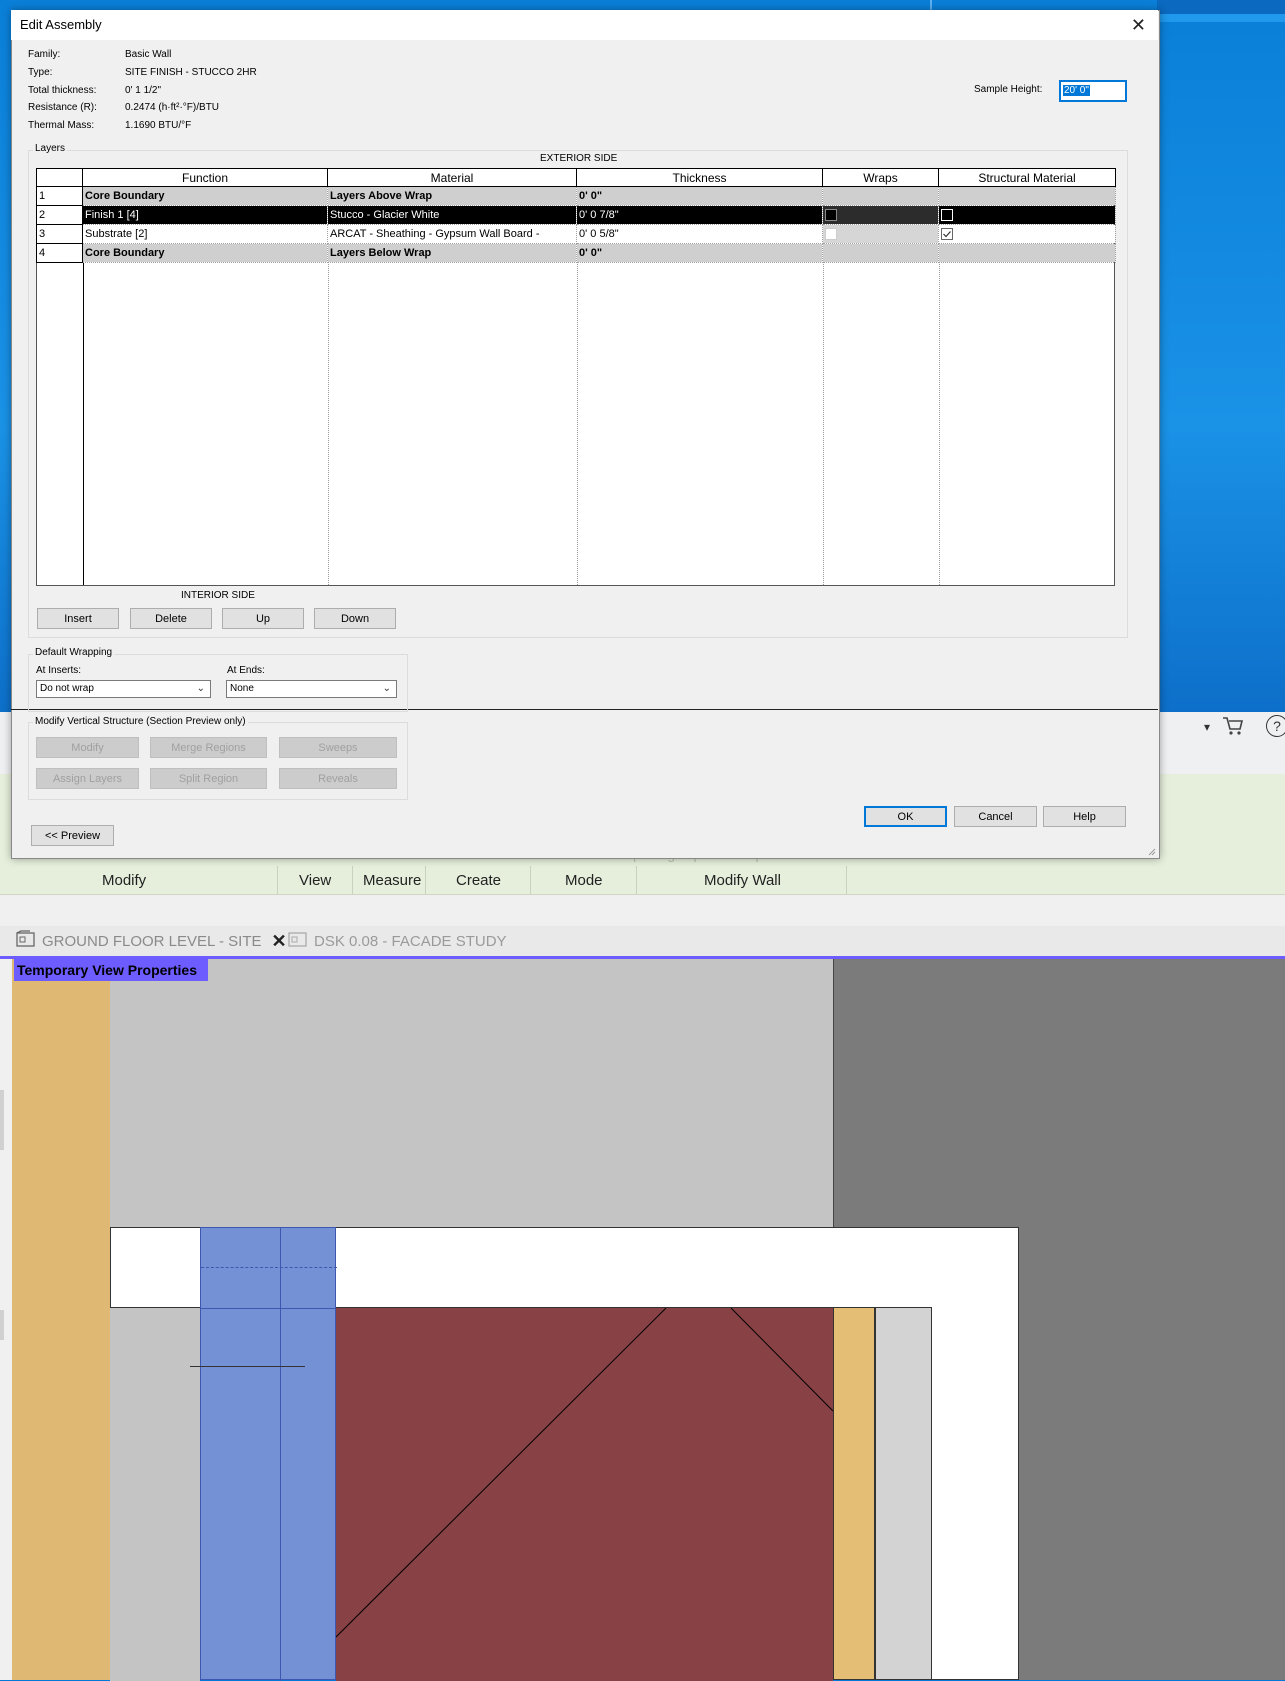  Describe the element at coordinates (397, 941) in the screenshot. I see `tab-facade-study: DSK 0.08 - FACADE STUDY` at that location.